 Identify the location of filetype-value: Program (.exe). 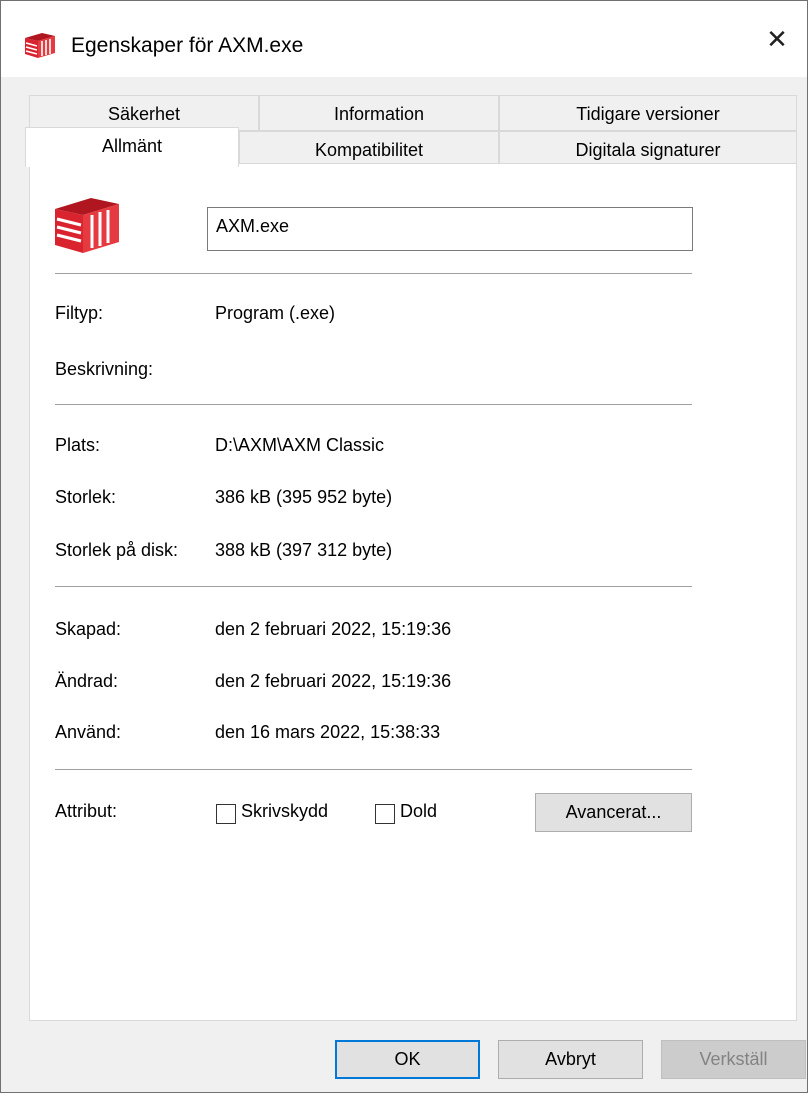
(275, 313).